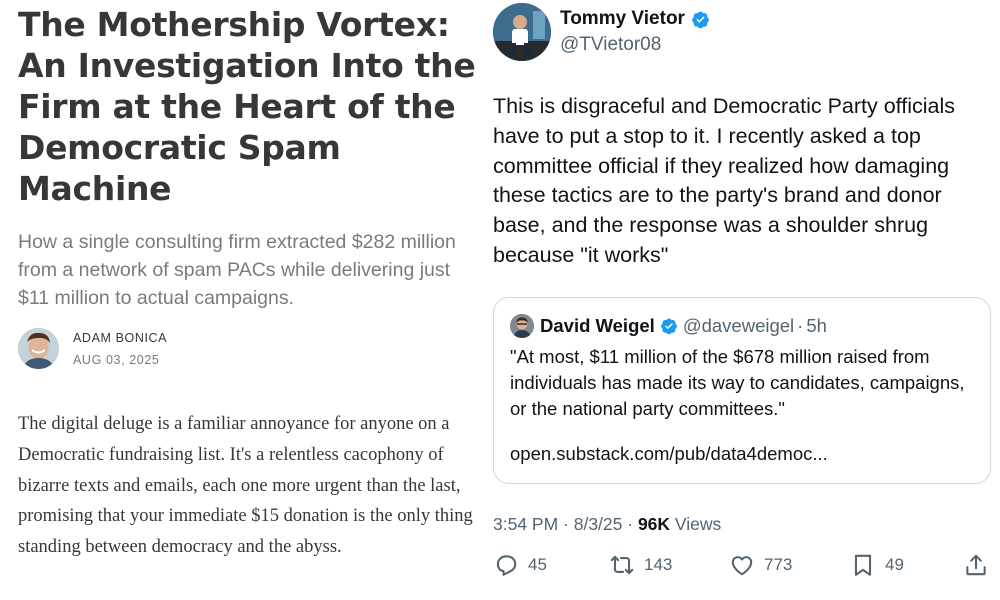 This screenshot has width=1000, height=600. What do you see at coordinates (778, 564) in the screenshot?
I see `like-count: 773` at bounding box center [778, 564].